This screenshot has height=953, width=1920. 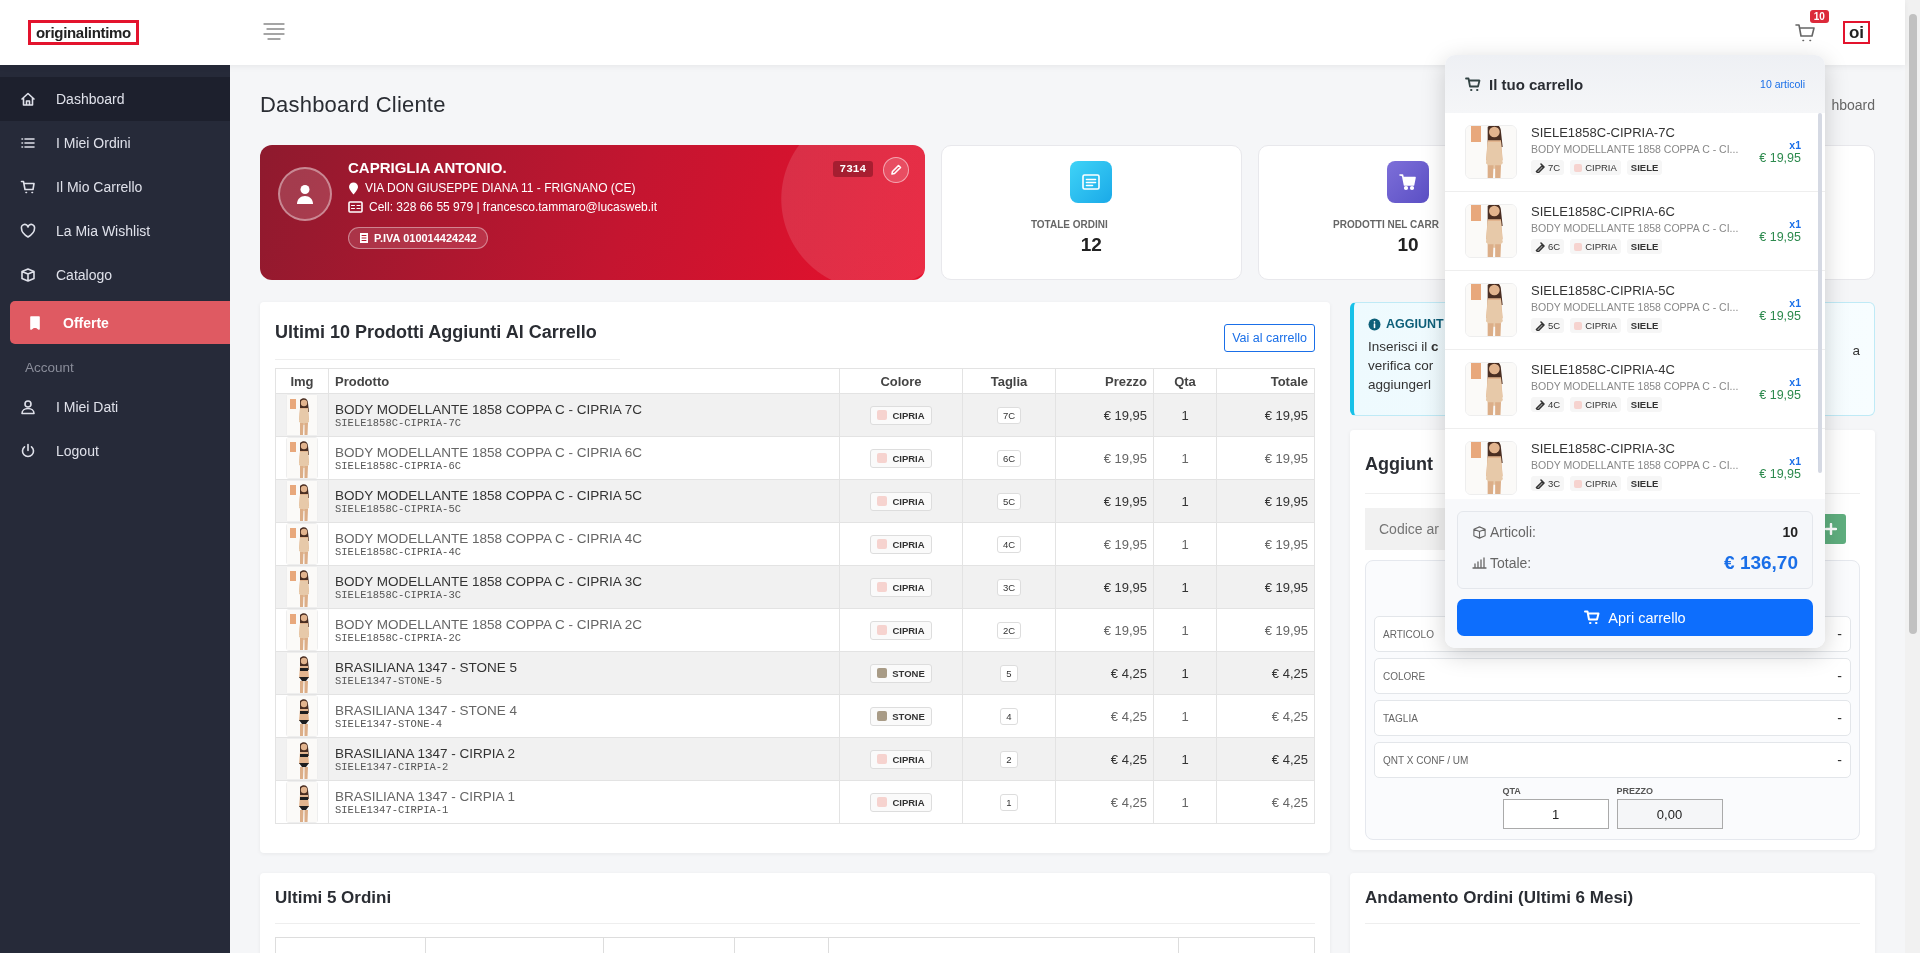 I want to click on sidebar-item: I Miei Dati, so click(x=115, y=407).